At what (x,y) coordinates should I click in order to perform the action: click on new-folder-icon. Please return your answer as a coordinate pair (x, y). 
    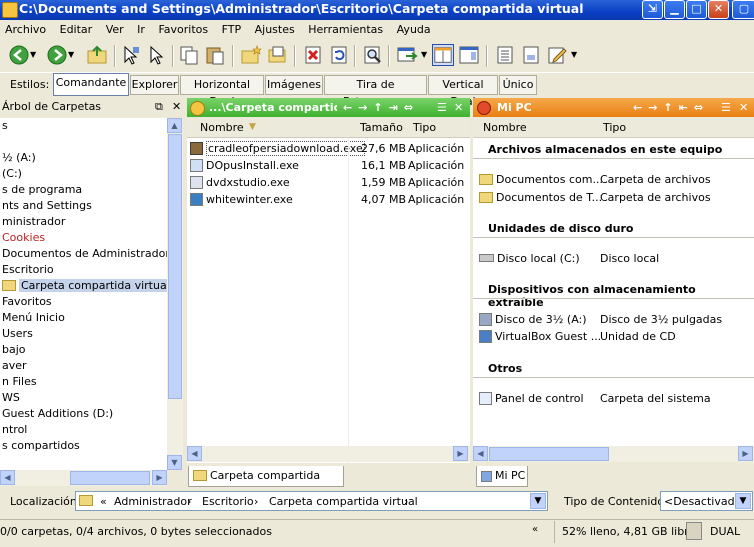
    Looking at the image, I should click on (251, 55).